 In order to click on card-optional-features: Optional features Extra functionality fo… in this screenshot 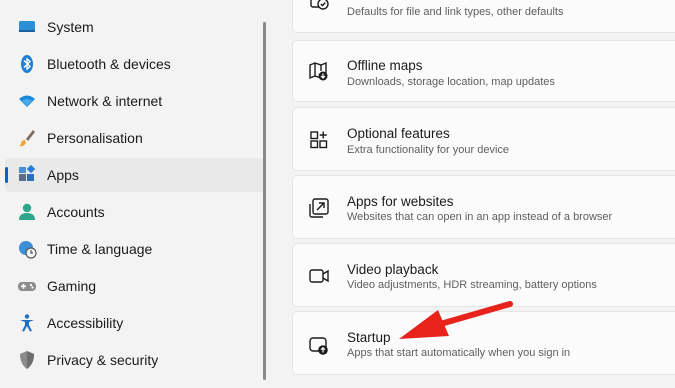, I will do `click(483, 139)`.